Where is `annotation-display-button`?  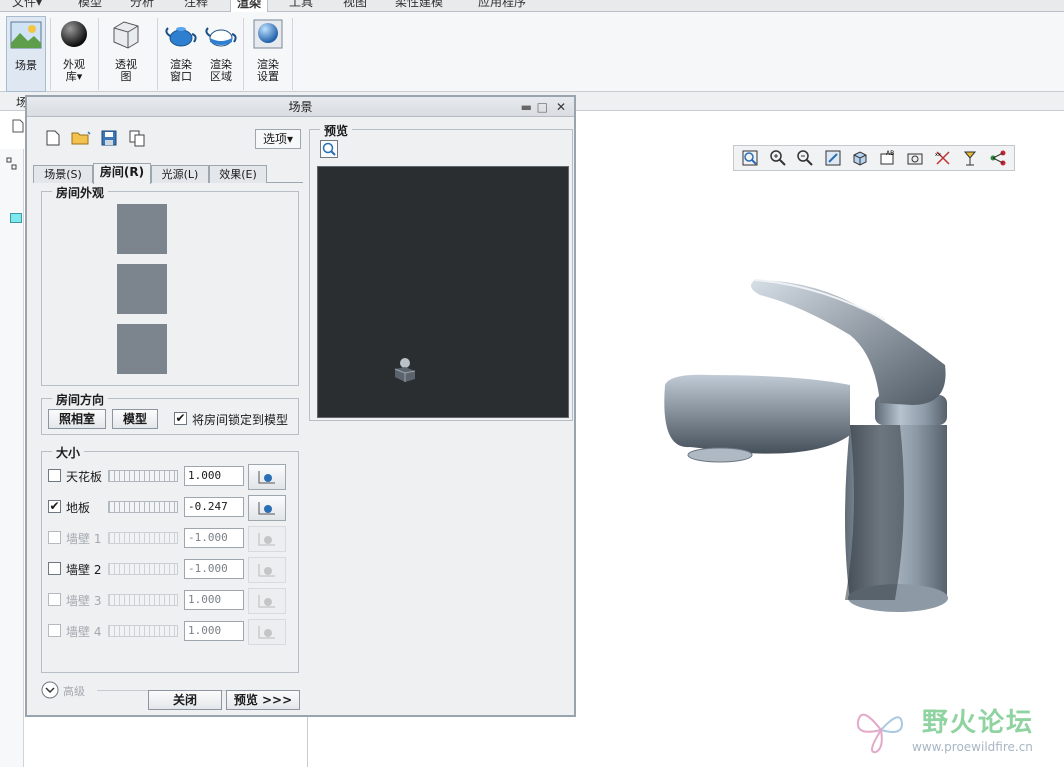
annotation-display-button is located at coordinates (998, 158).